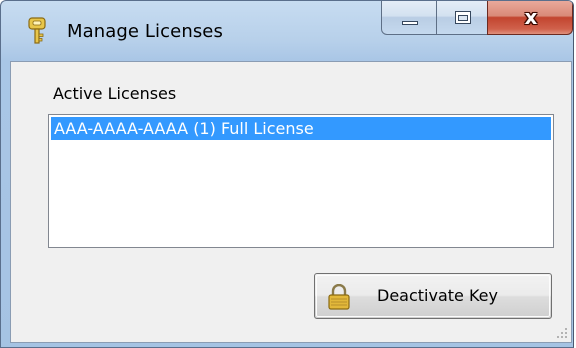 This screenshot has width=576, height=348. I want to click on deactivate-key-button: Deactivate Key, so click(433, 296).